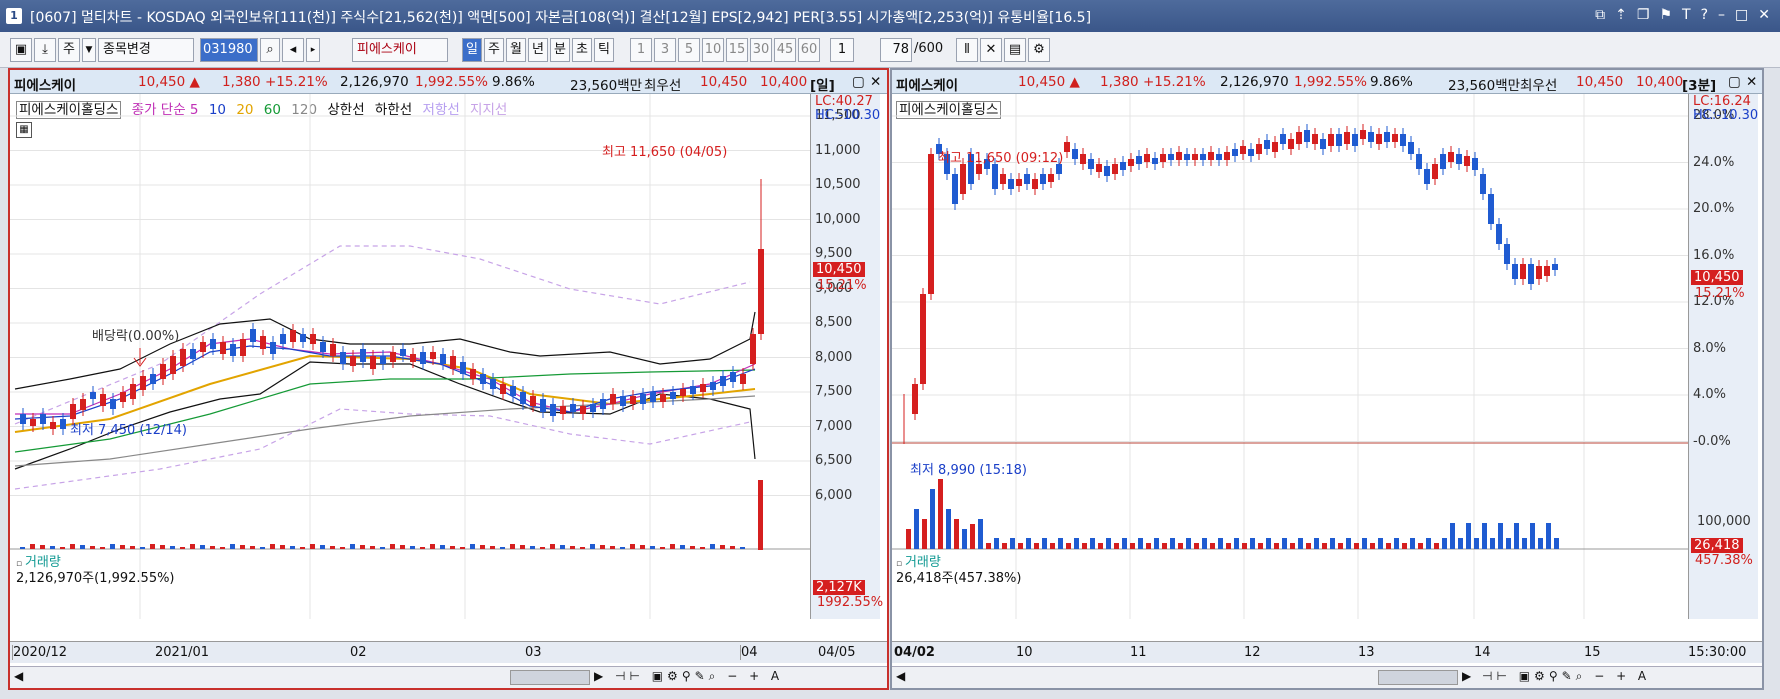 Image resolution: width=1780 pixels, height=699 pixels. What do you see at coordinates (270, 50) in the screenshot?
I see `search-icon: ⌕` at bounding box center [270, 50].